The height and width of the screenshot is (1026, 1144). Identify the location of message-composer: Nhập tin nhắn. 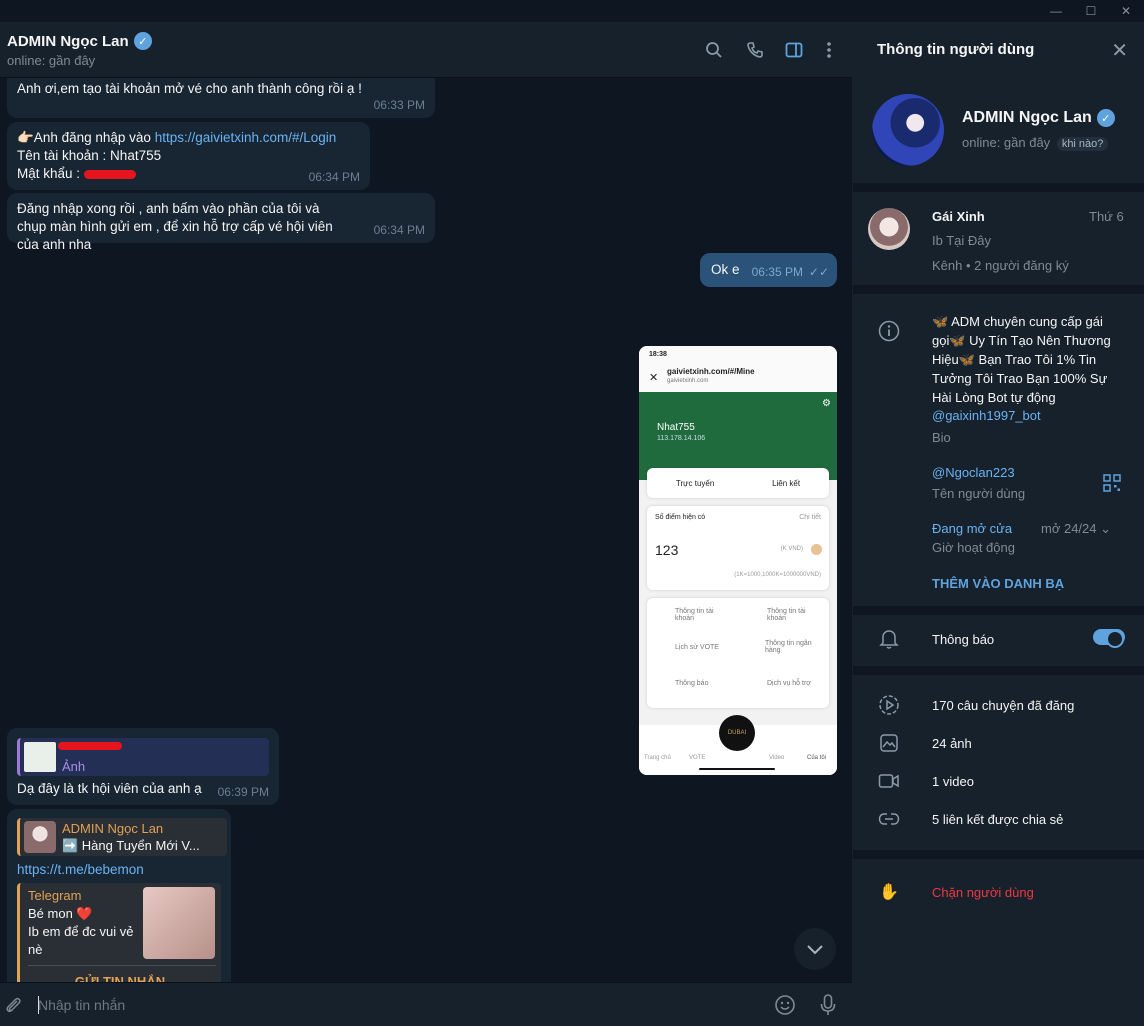
(426, 1004).